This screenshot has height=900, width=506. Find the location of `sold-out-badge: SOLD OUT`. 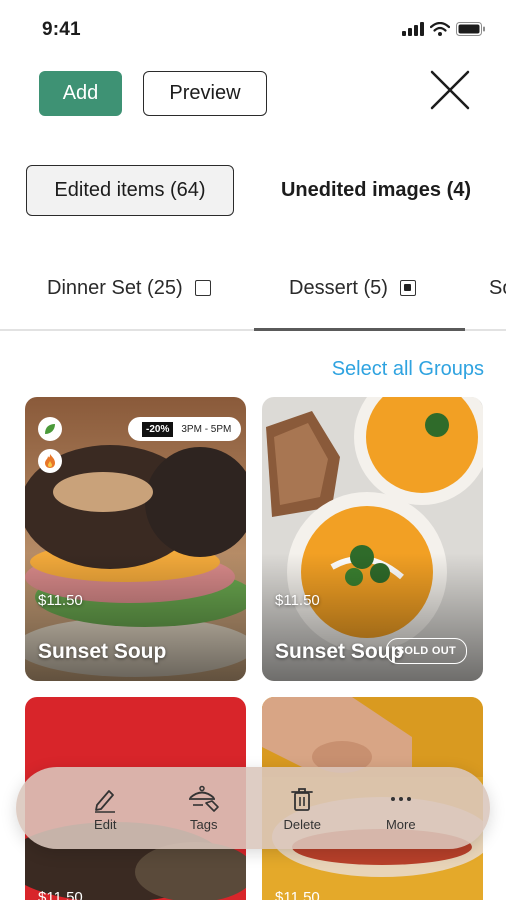

sold-out-badge: SOLD OUT is located at coordinates (426, 651).